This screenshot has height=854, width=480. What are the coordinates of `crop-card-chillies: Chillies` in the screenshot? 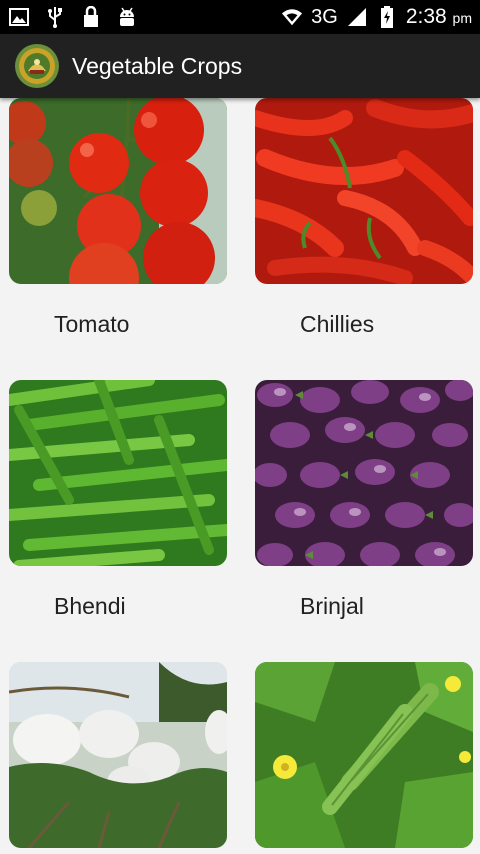 It's located at (364, 217).